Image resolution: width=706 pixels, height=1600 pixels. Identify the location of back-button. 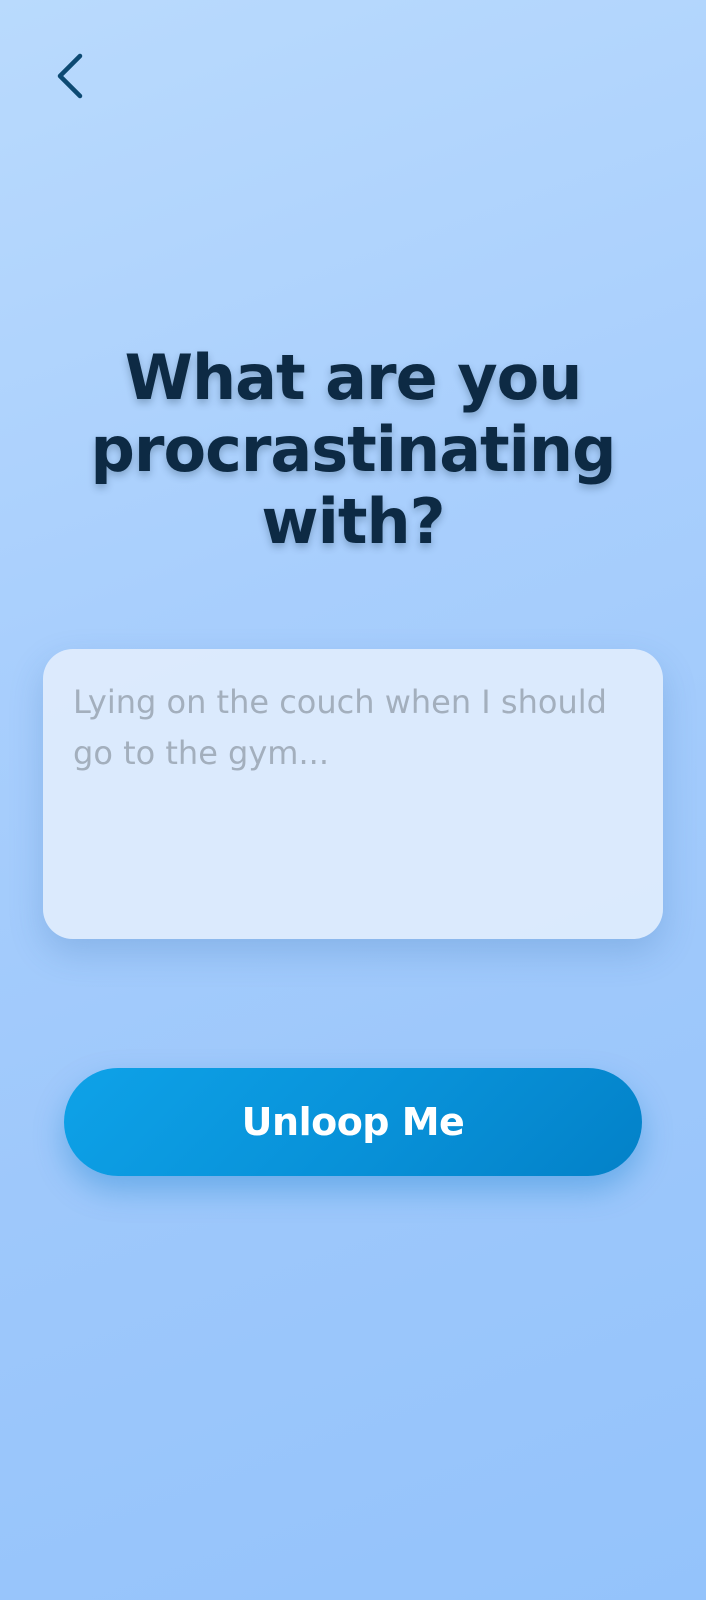
(70, 76).